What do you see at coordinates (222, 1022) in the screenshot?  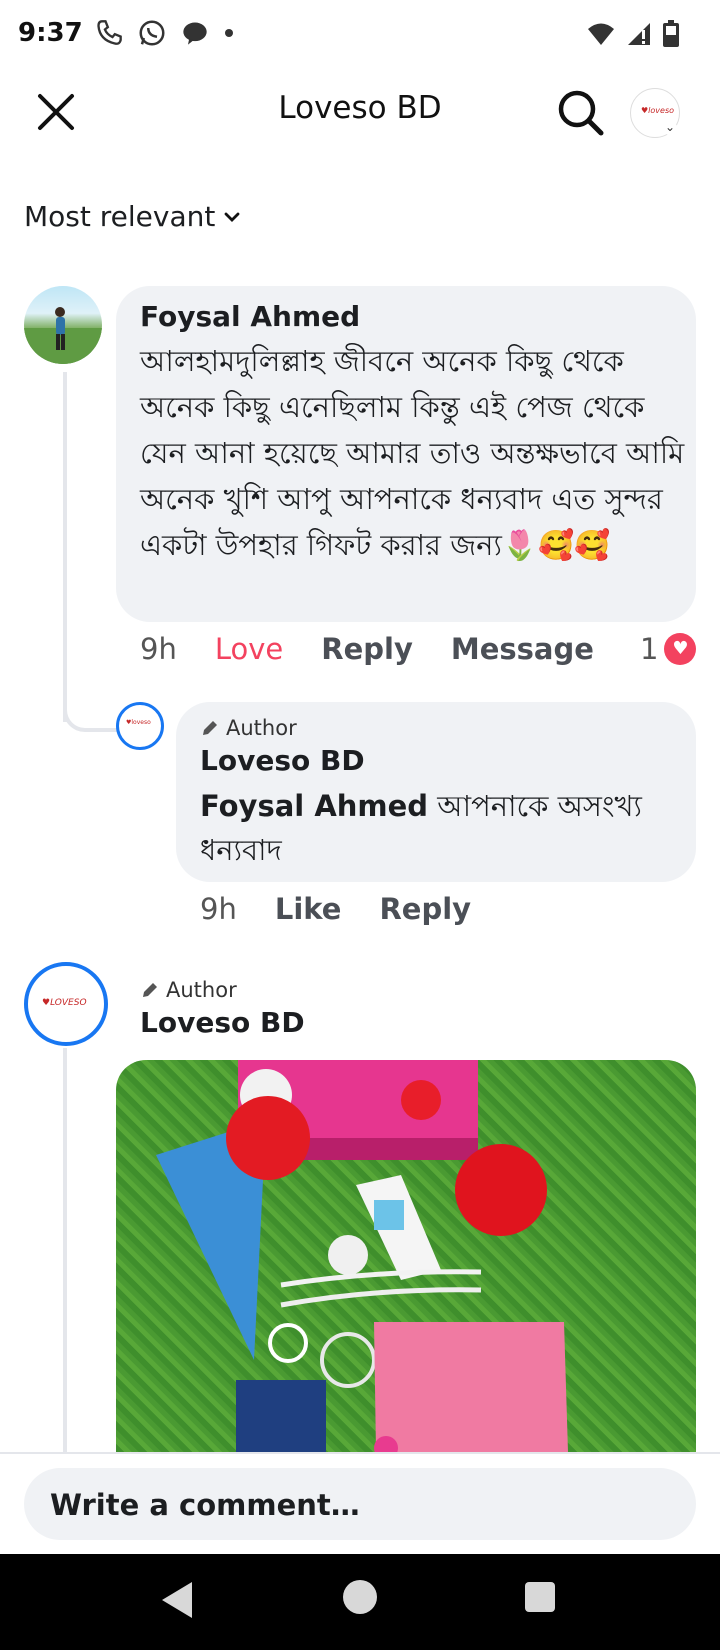 I see `comment-author: Loveso BD` at bounding box center [222, 1022].